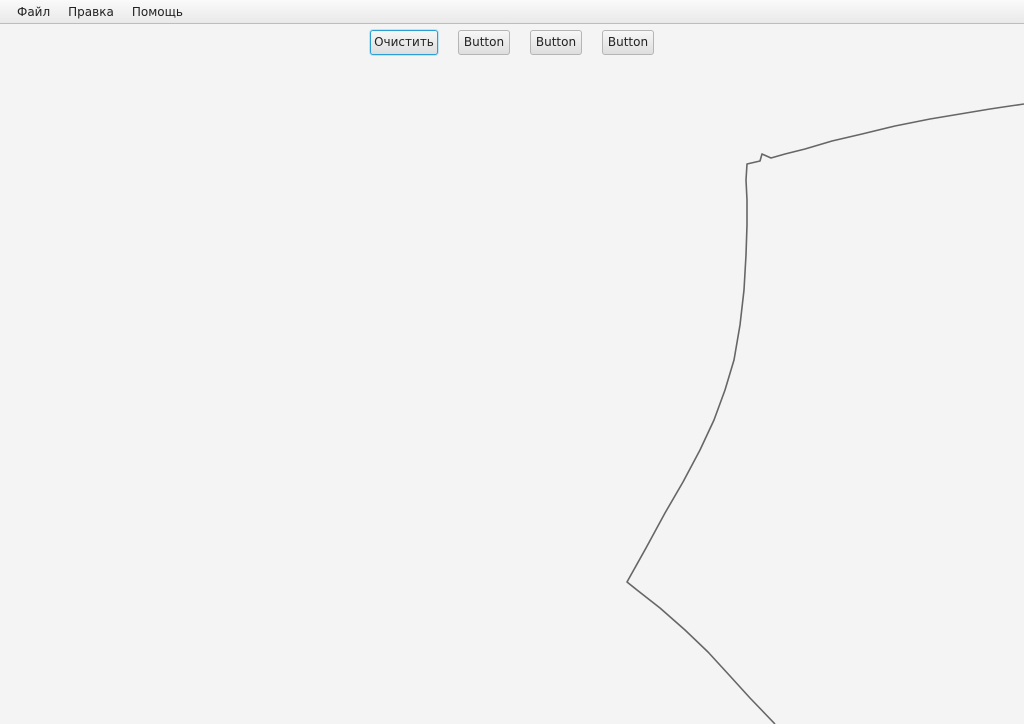 The height and width of the screenshot is (724, 1024). What do you see at coordinates (512, 12) in the screenshot?
I see `menu-bar: Файл Правка Помощь` at bounding box center [512, 12].